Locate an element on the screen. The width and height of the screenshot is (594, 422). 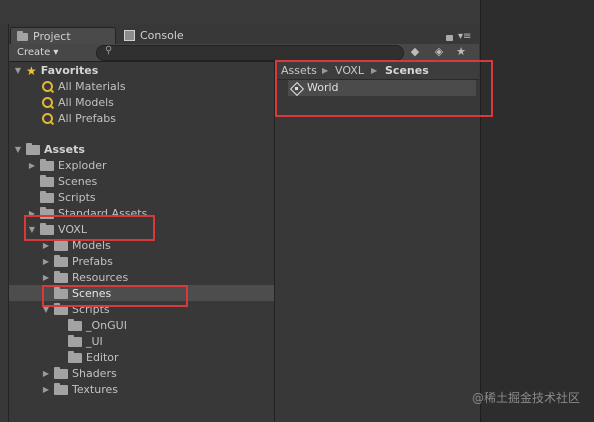
tab-console: Console is located at coordinates (164, 35).